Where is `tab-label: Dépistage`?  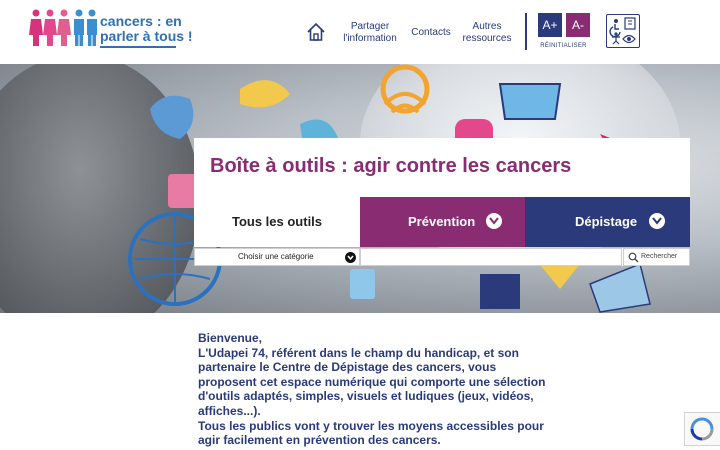 tab-label: Dépistage is located at coordinates (606, 221).